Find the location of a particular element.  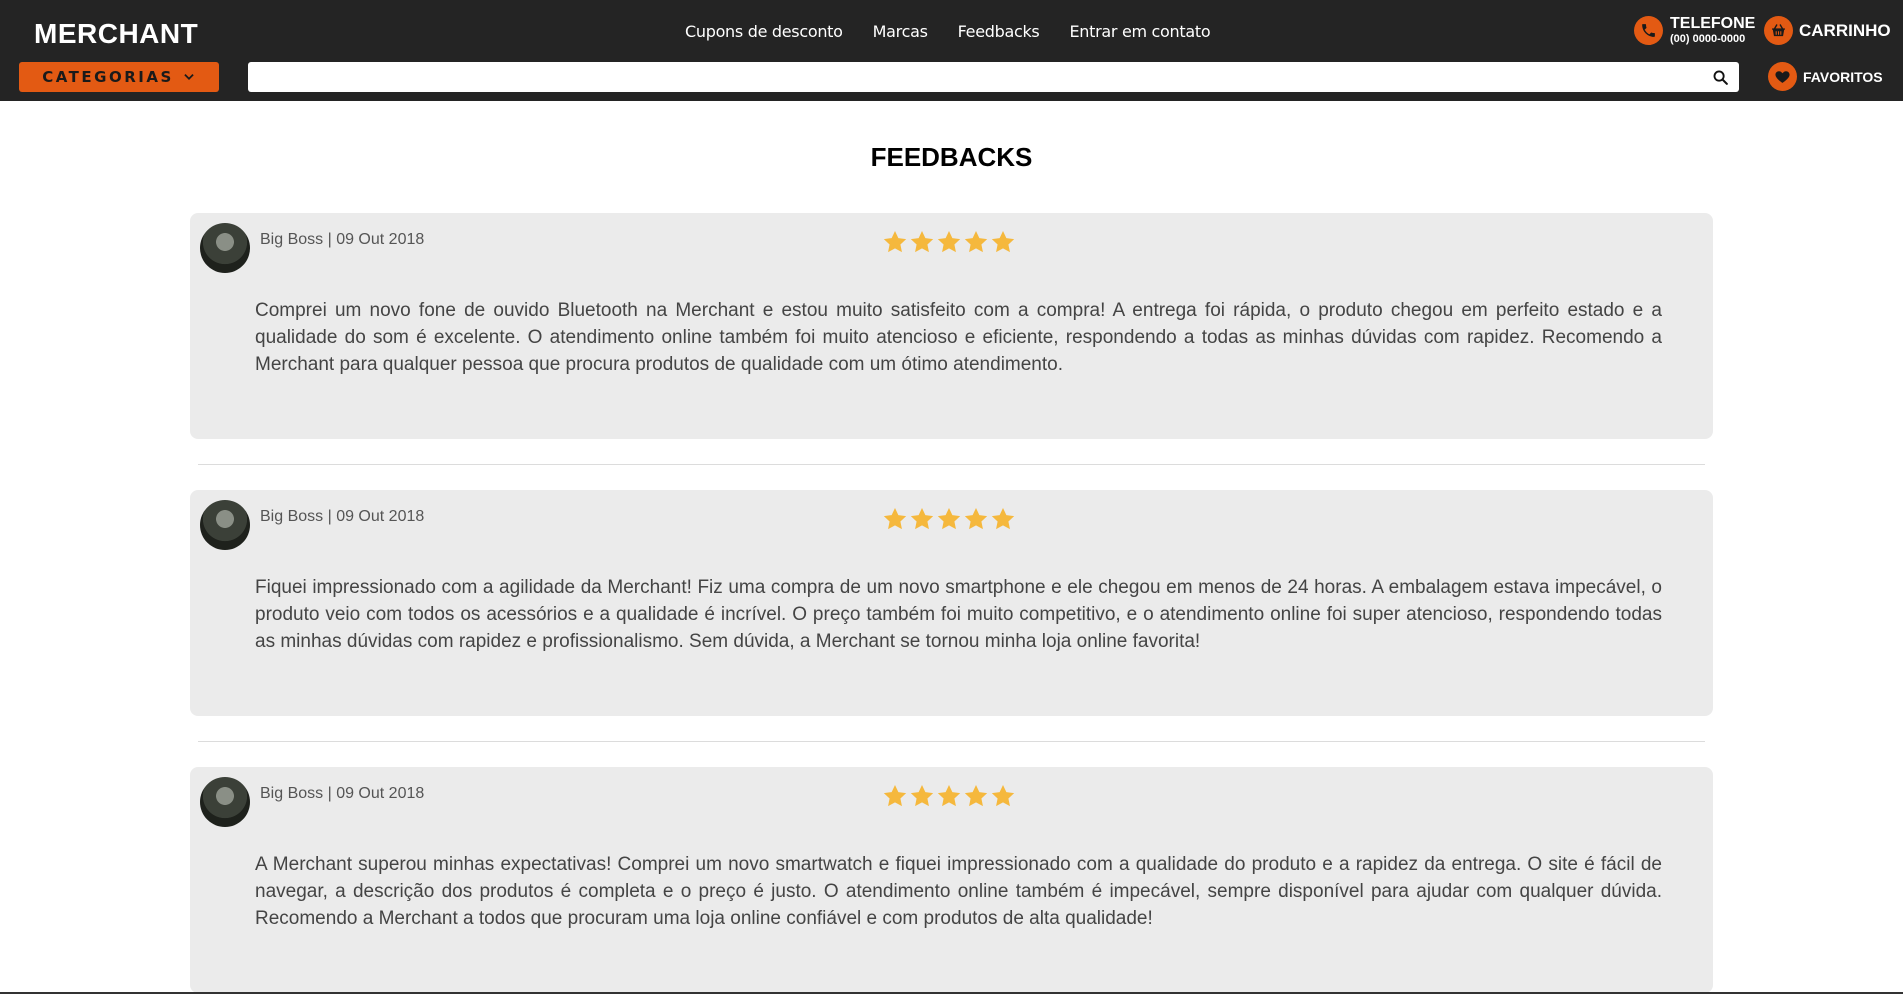

basket-icon is located at coordinates (1778, 30).